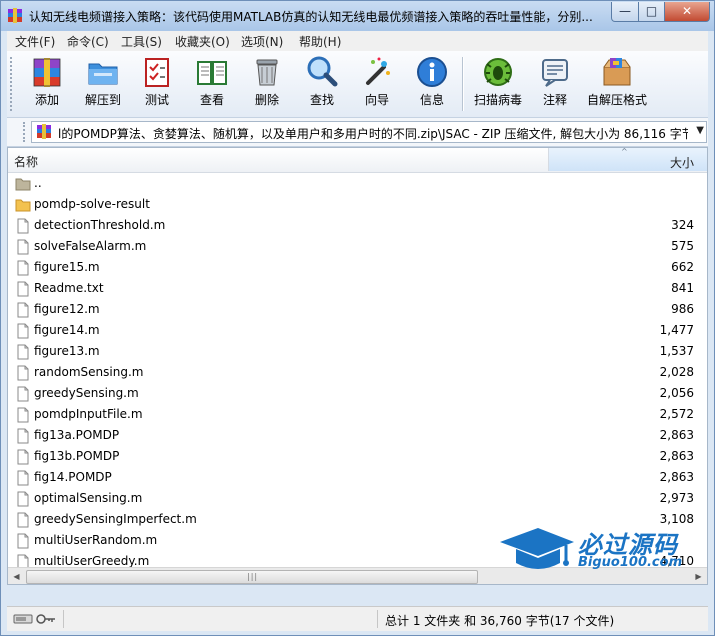  I want to click on file-size: 1,477, so click(676, 330).